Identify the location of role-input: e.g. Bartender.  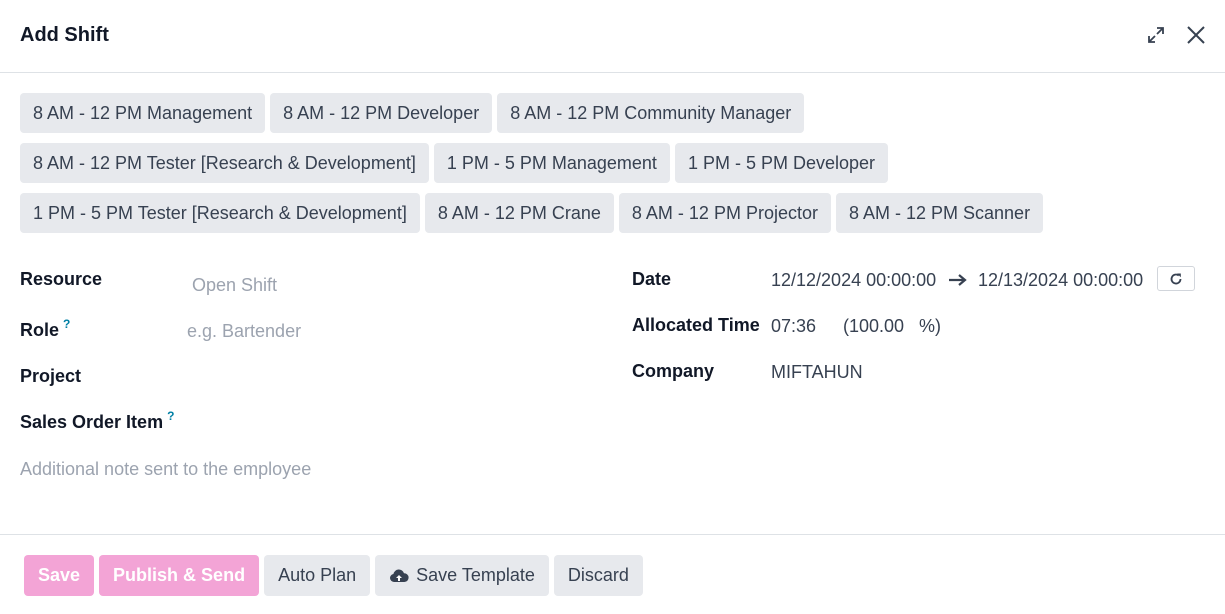
(244, 331).